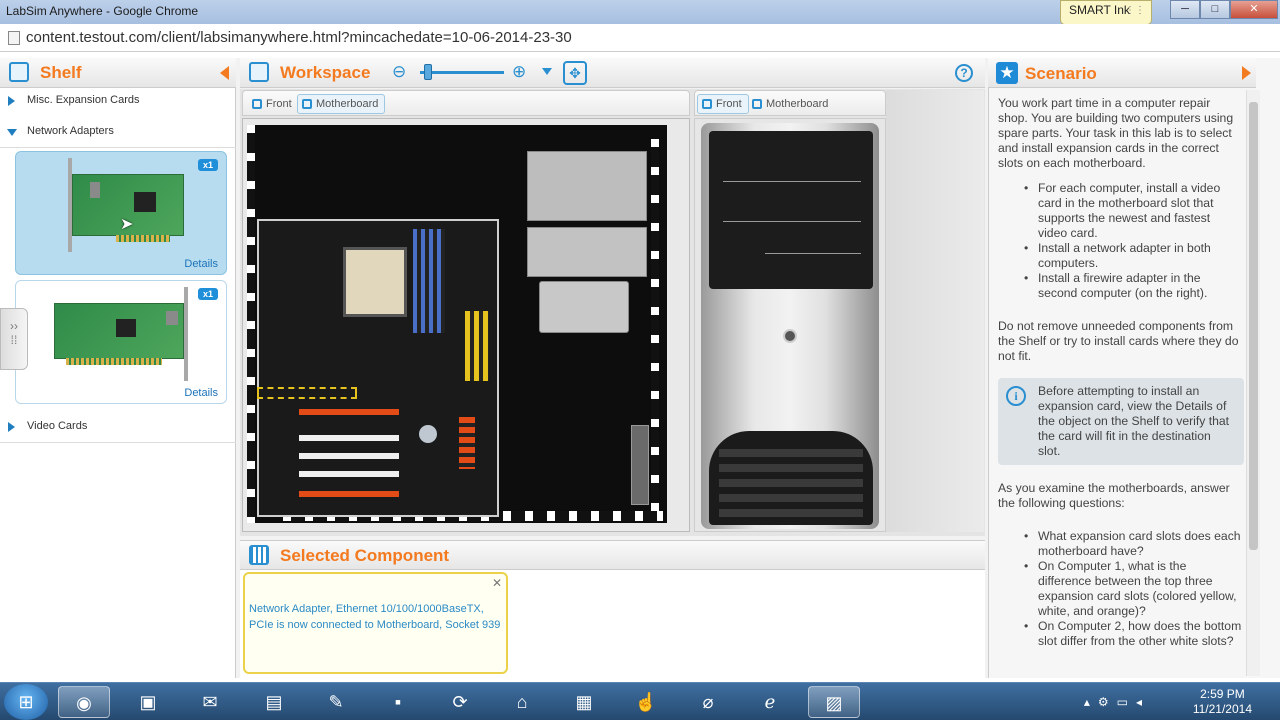 This screenshot has height=720, width=1280. Describe the element at coordinates (575, 73) in the screenshot. I see `fit-view-icon: ✥` at that location.